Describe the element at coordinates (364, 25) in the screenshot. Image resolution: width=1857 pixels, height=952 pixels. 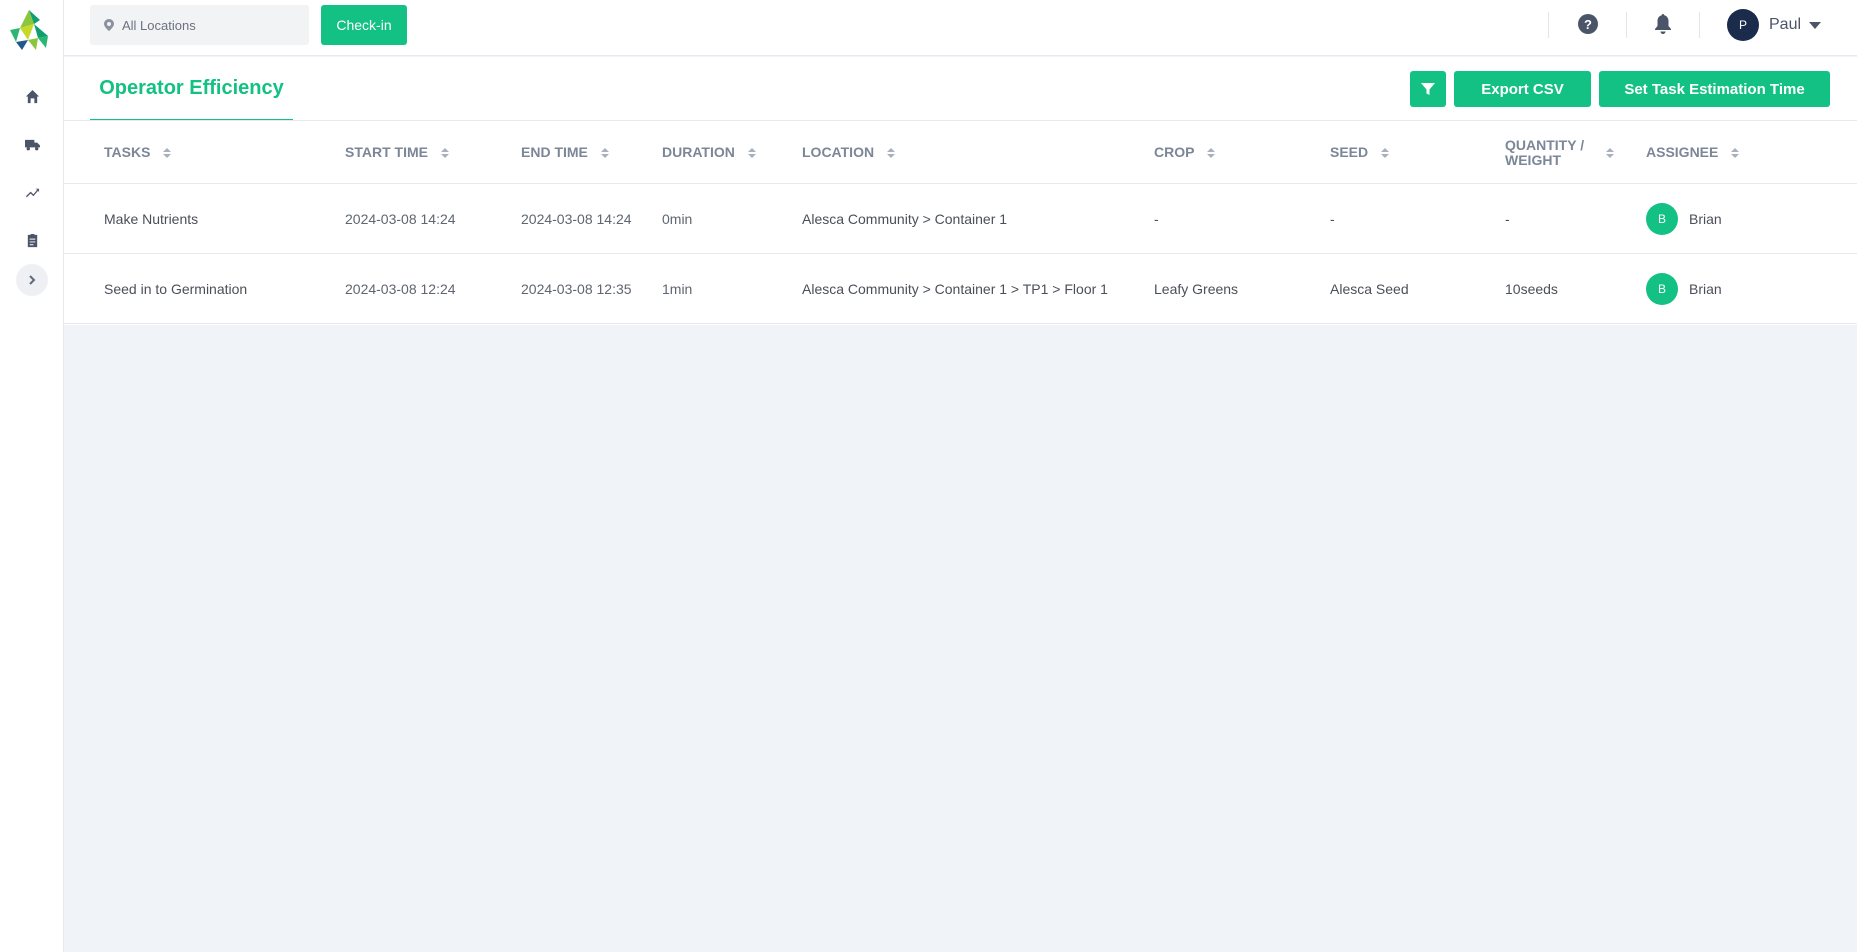
I see `checkin-button: Check-in` at that location.